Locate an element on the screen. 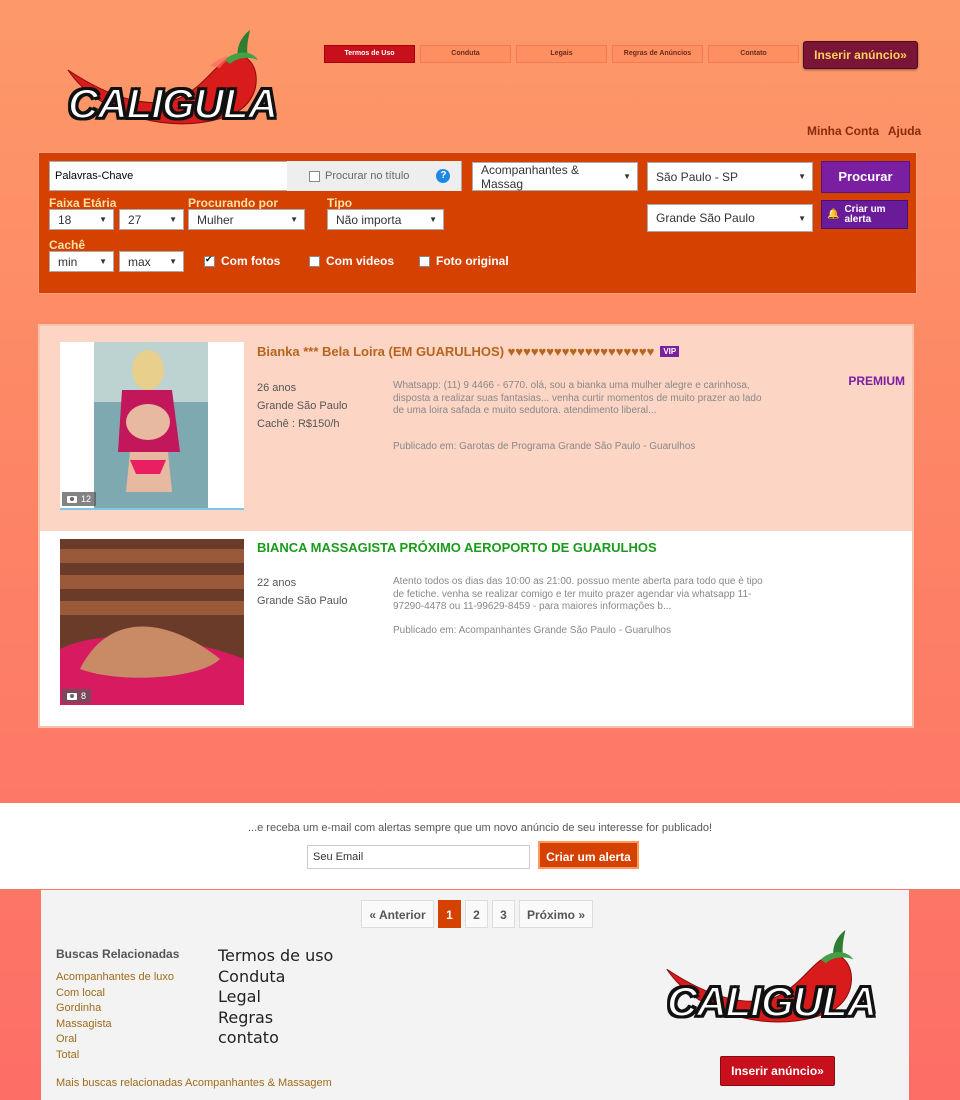 This screenshot has width=960, height=1100. footer-link-rules: Regras is located at coordinates (275, 1018).